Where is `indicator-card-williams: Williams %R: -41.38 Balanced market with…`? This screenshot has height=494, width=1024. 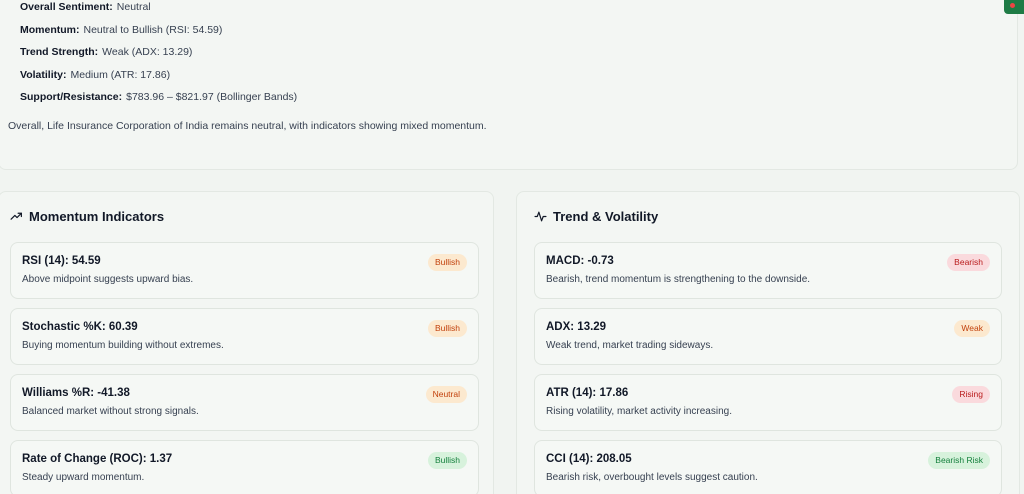
indicator-card-williams: Williams %R: -41.38 Balanced market with… is located at coordinates (244, 402).